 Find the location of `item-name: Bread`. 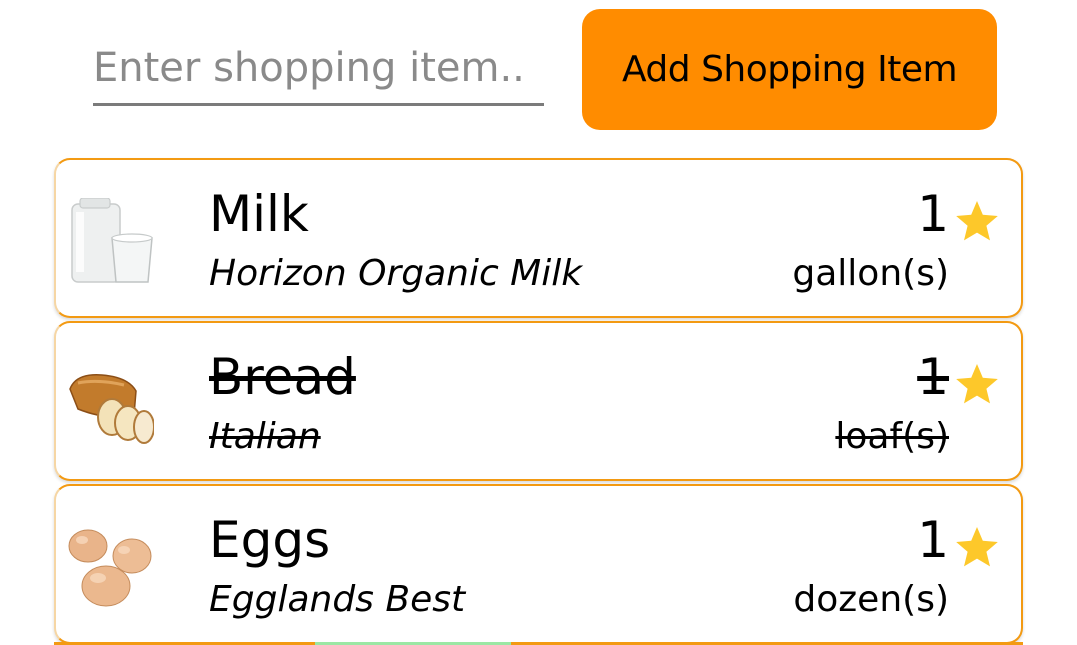

item-name: Bread is located at coordinates (282, 377).